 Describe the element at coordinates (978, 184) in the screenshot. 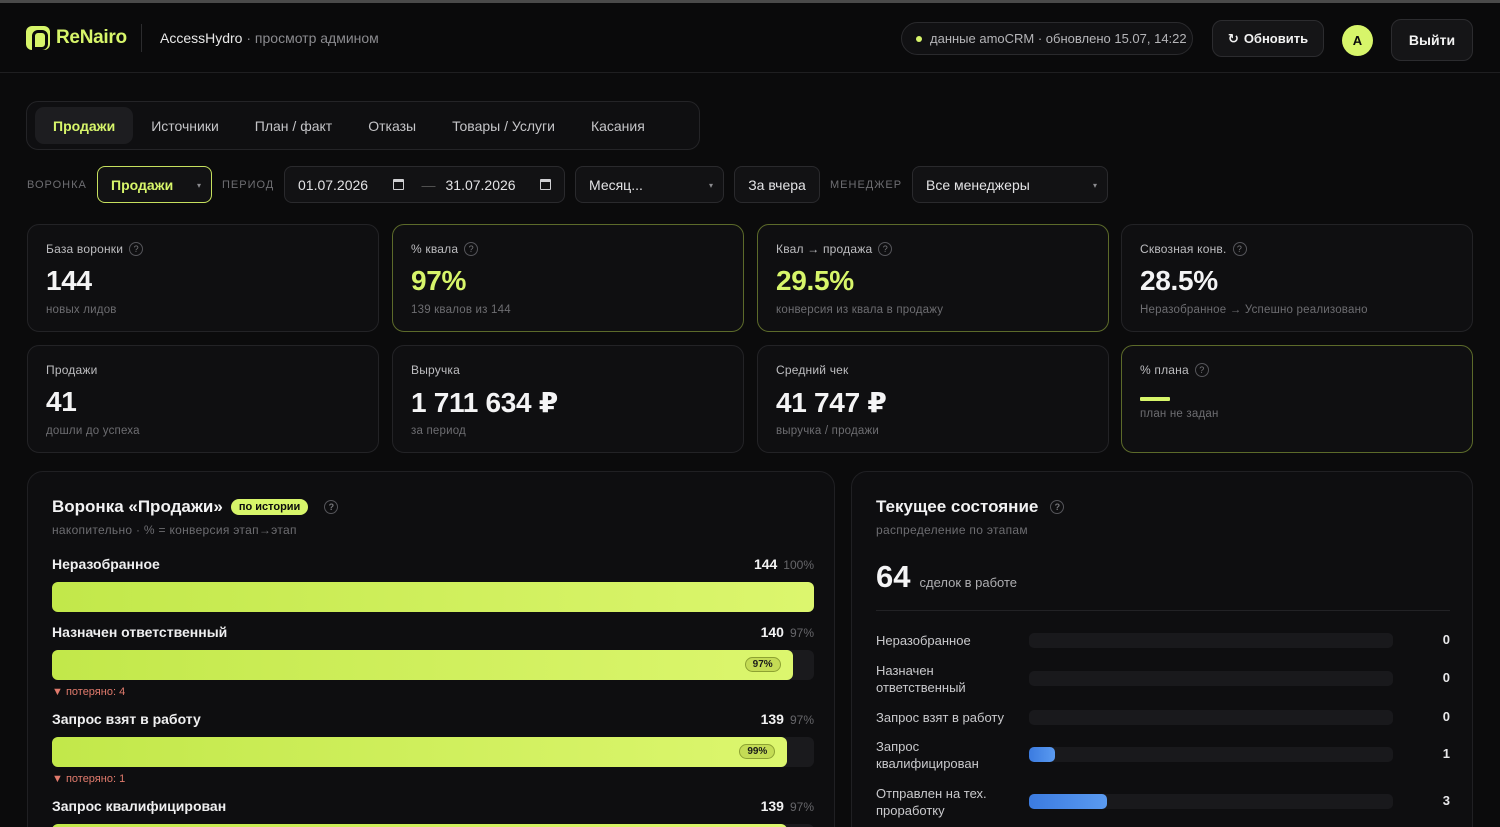

I see `manager-select-value: Все менеджеры` at that location.